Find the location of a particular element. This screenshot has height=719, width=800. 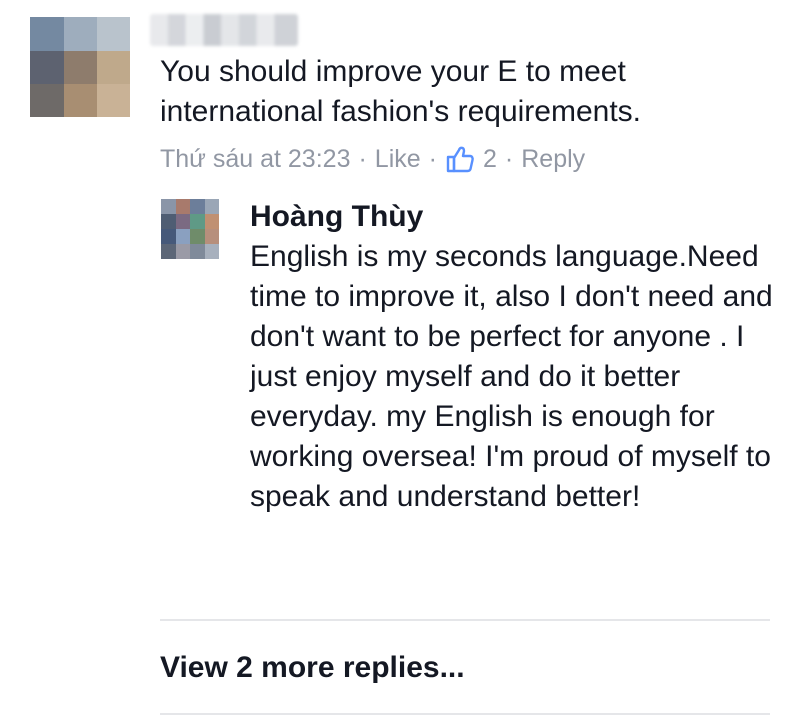

thumbs-up-icon is located at coordinates (460, 159).